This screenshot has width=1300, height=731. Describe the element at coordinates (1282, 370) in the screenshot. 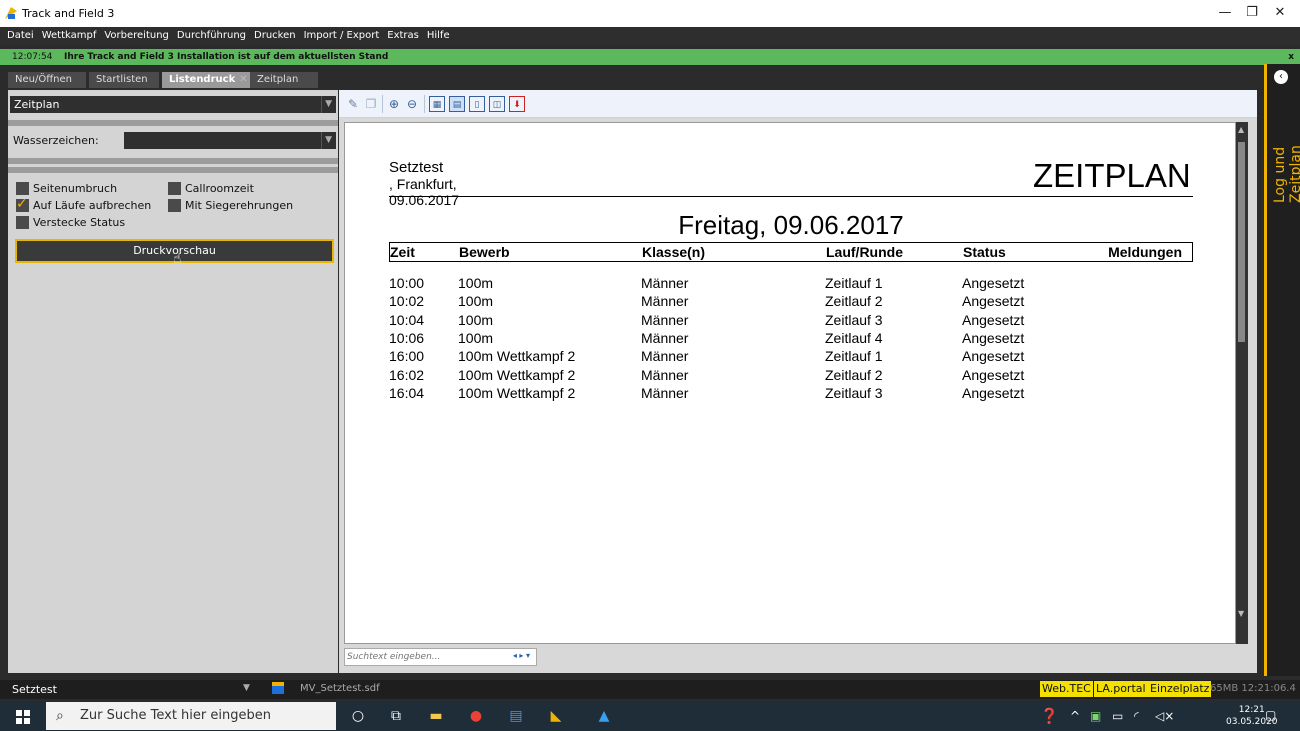

I see `log-zeitplan-panel: ‹ Log und Zeitplan` at that location.